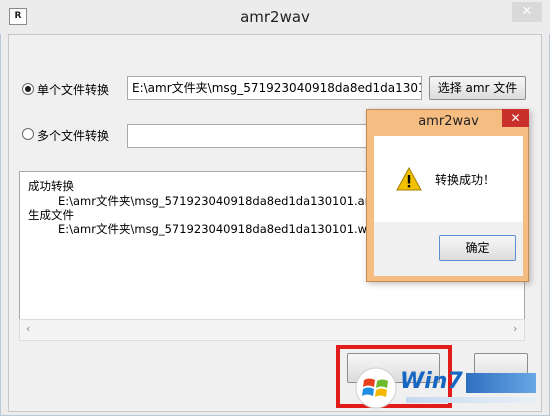 This screenshot has height=416, width=550. What do you see at coordinates (73, 90) in the screenshot?
I see `single-file-label: 单个文件转换` at bounding box center [73, 90].